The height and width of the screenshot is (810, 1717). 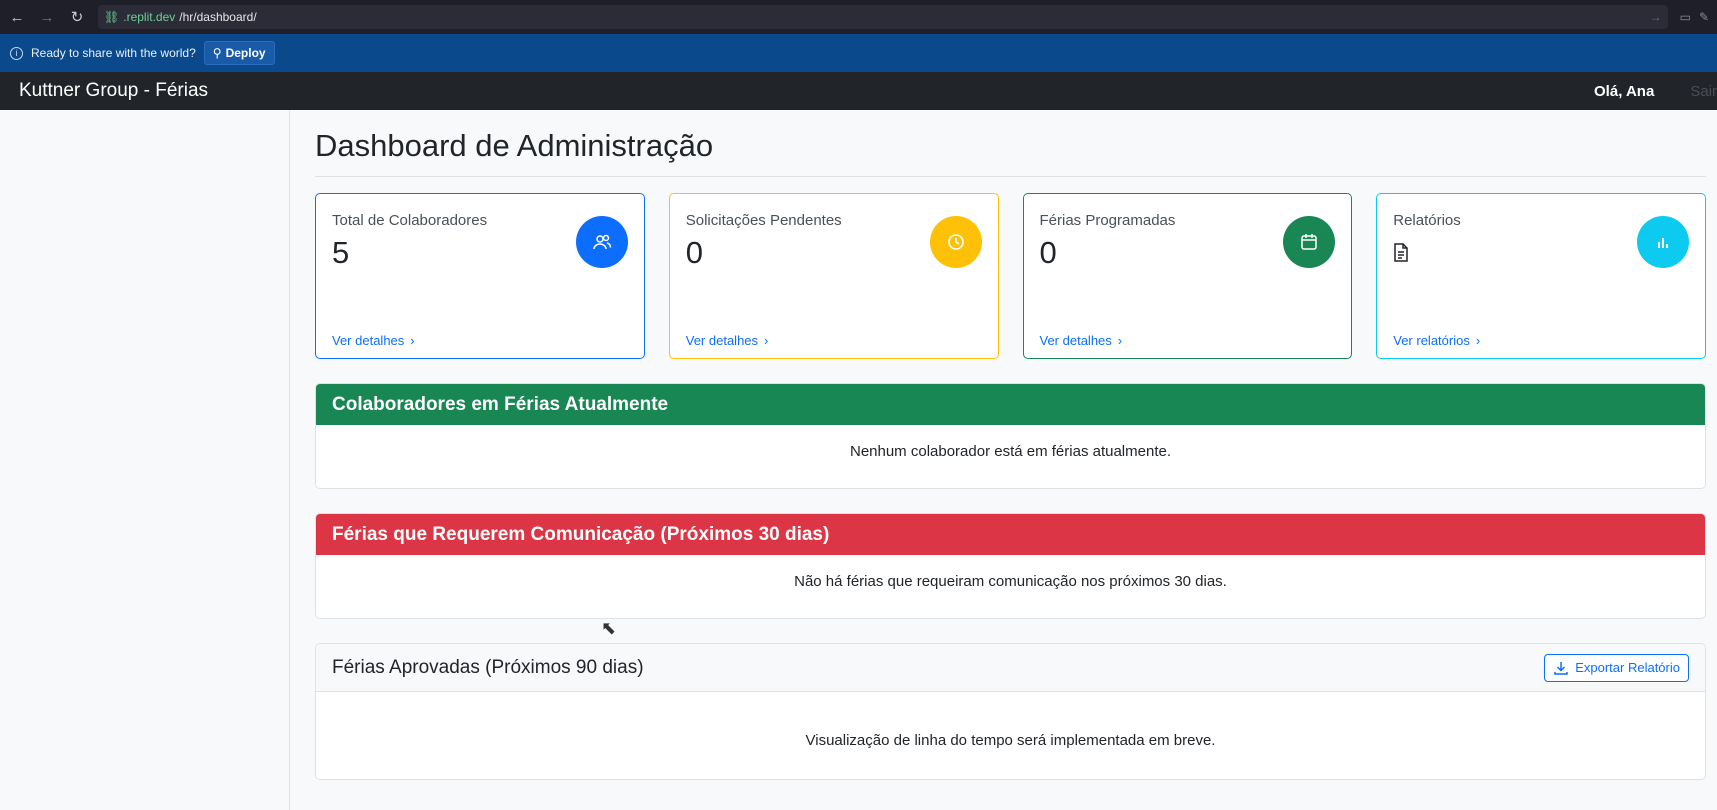 I want to click on url-domain: .replit.dev, so click(x=149, y=17).